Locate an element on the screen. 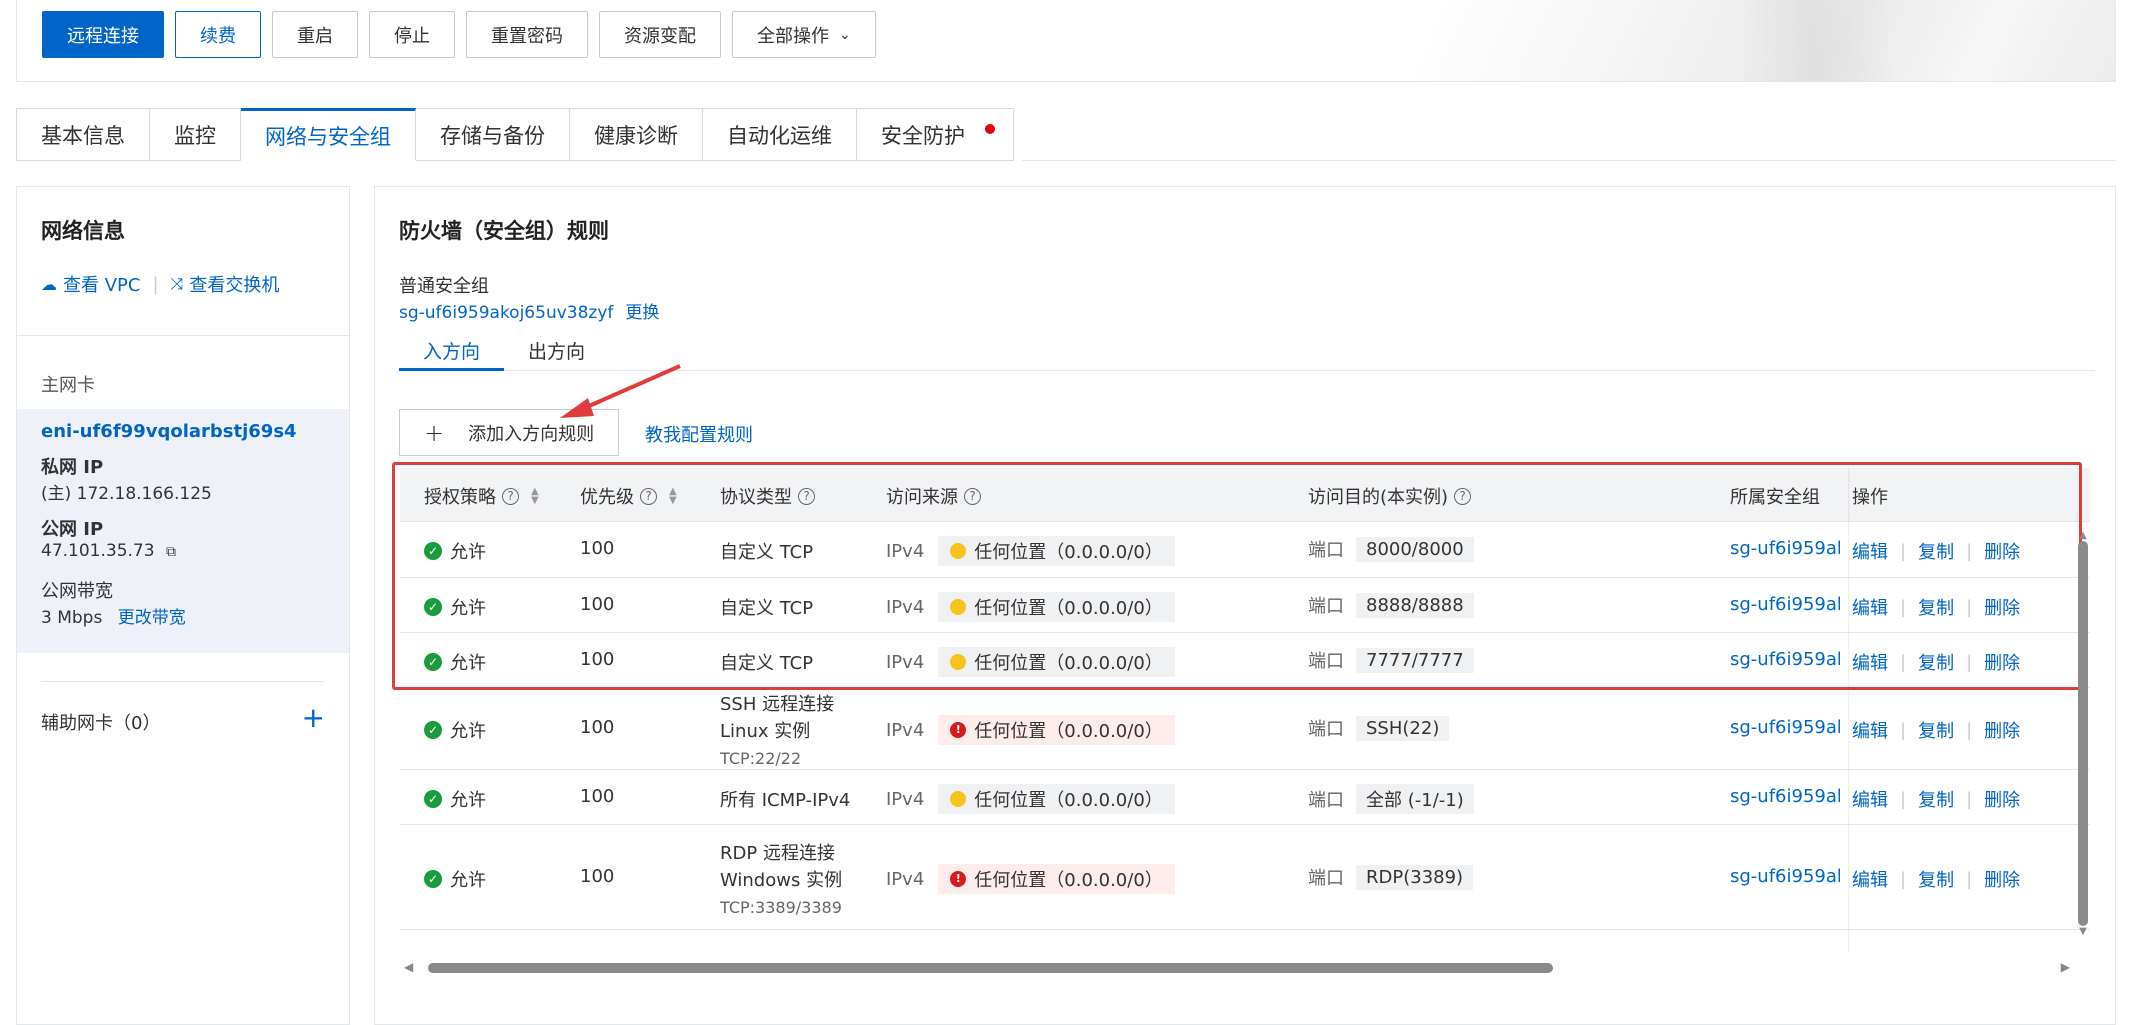 This screenshot has height=1025, width=2133. protocol-cell: RDP 远程连接 Windows 实例 TCP:3389/3389 is located at coordinates (781, 880).